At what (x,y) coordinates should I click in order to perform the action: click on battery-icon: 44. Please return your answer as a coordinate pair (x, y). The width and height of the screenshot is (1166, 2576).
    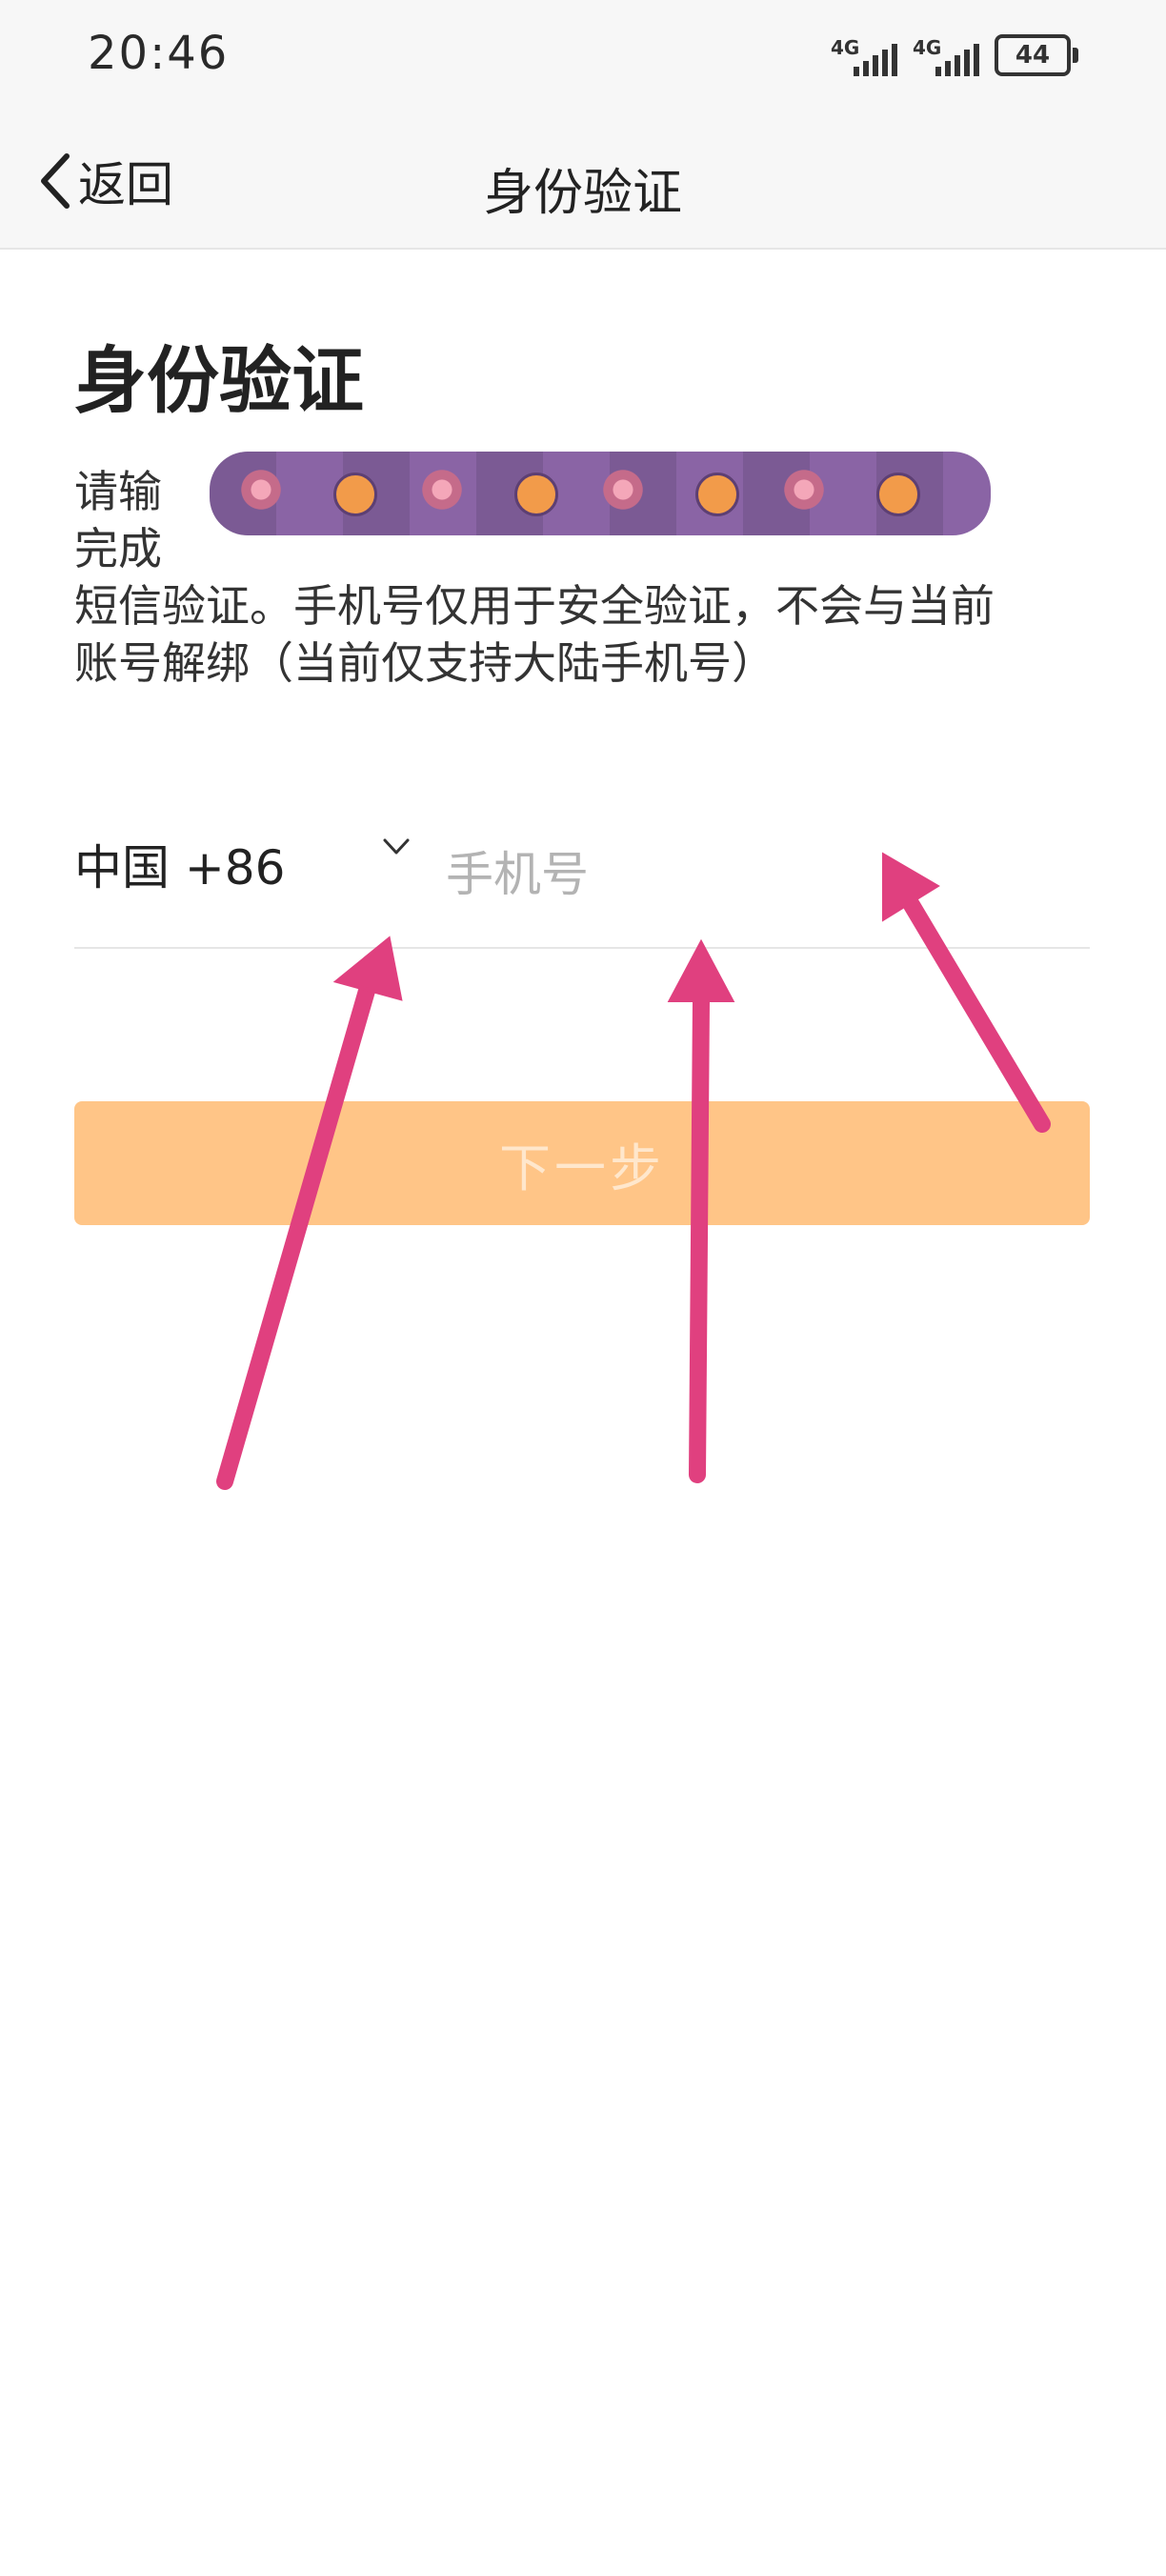
    Looking at the image, I should click on (1036, 55).